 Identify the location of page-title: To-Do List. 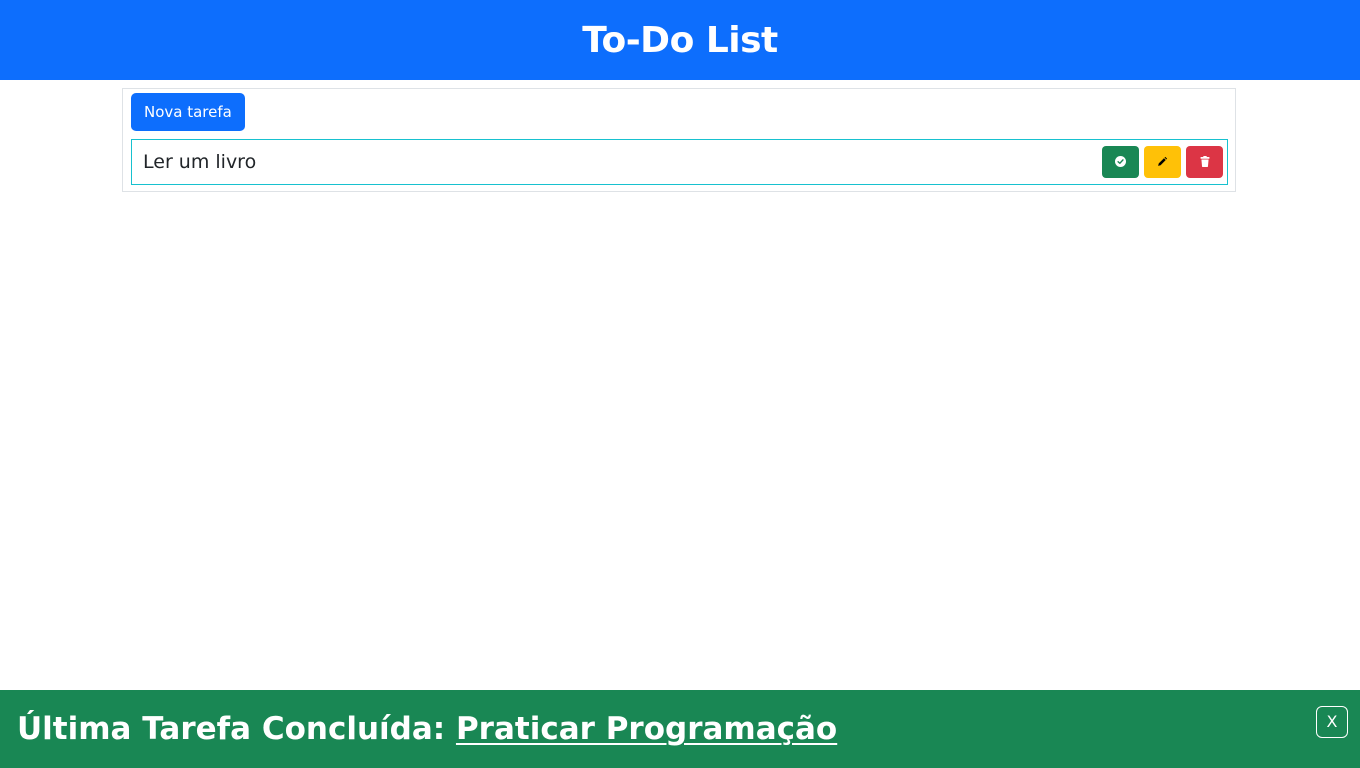
(680, 40).